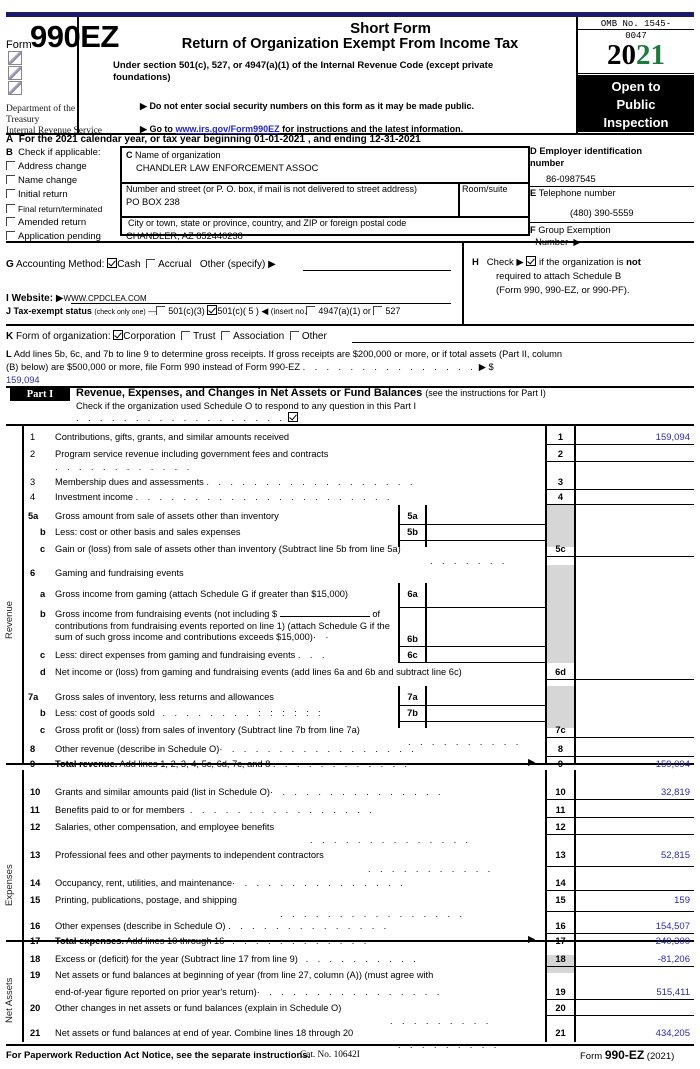 This screenshot has height=1069, width=700. I want to click on row-box-number: 15, so click(560, 900).